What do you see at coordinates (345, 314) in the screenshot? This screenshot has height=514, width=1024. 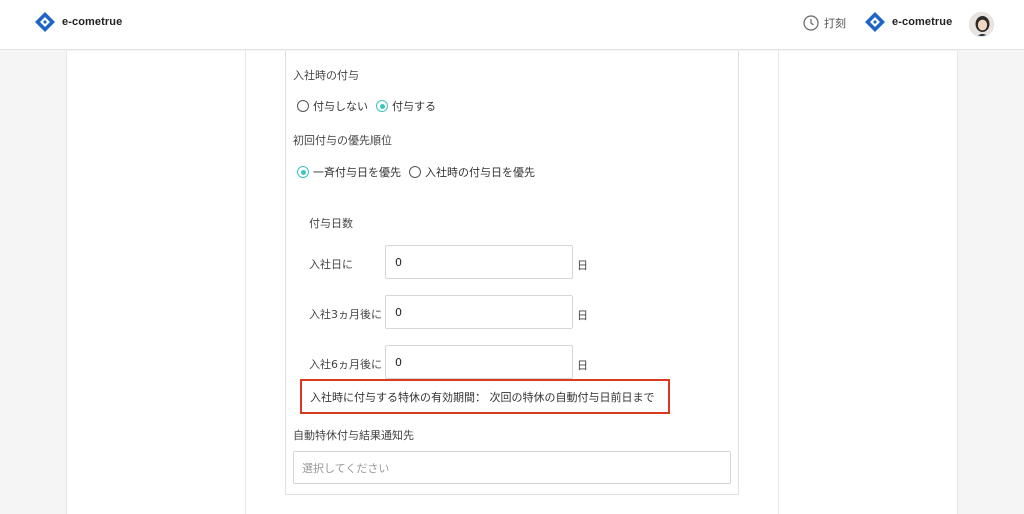 I see `grant-days-row-label: 入社3ヵ月後に` at bounding box center [345, 314].